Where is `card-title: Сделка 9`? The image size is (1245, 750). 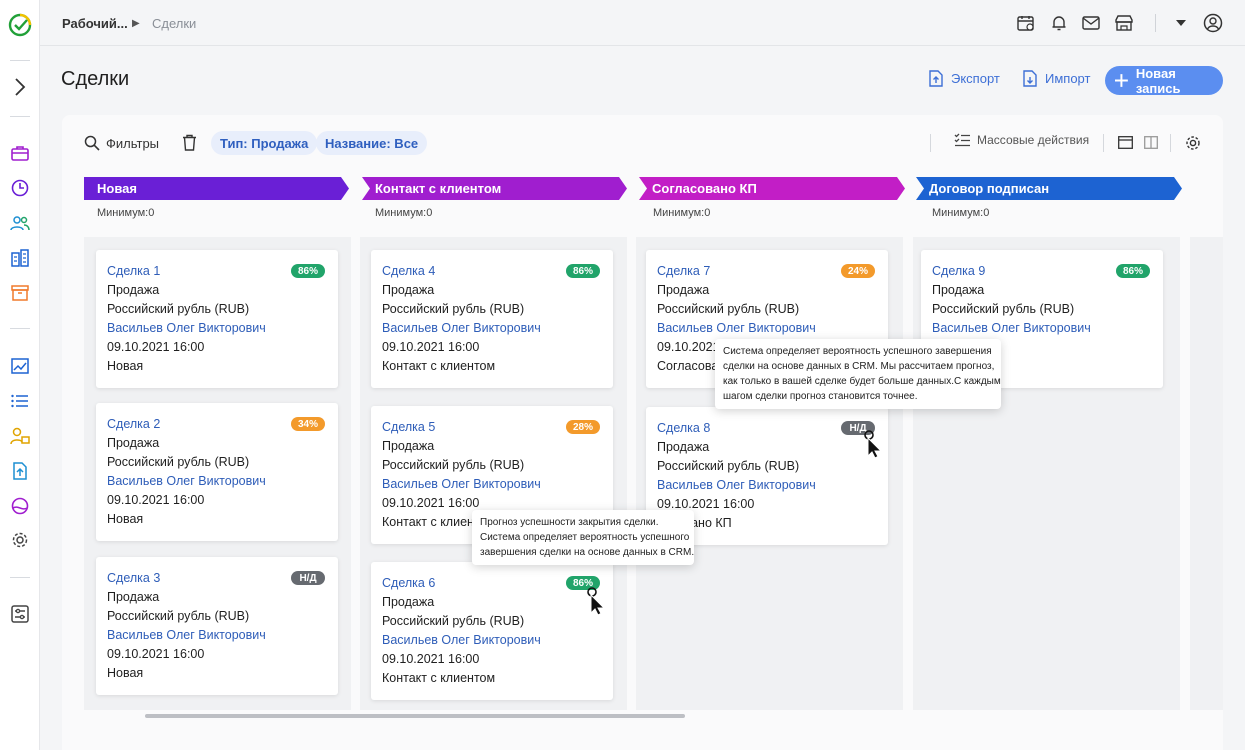 card-title: Сделка 9 is located at coordinates (958, 271).